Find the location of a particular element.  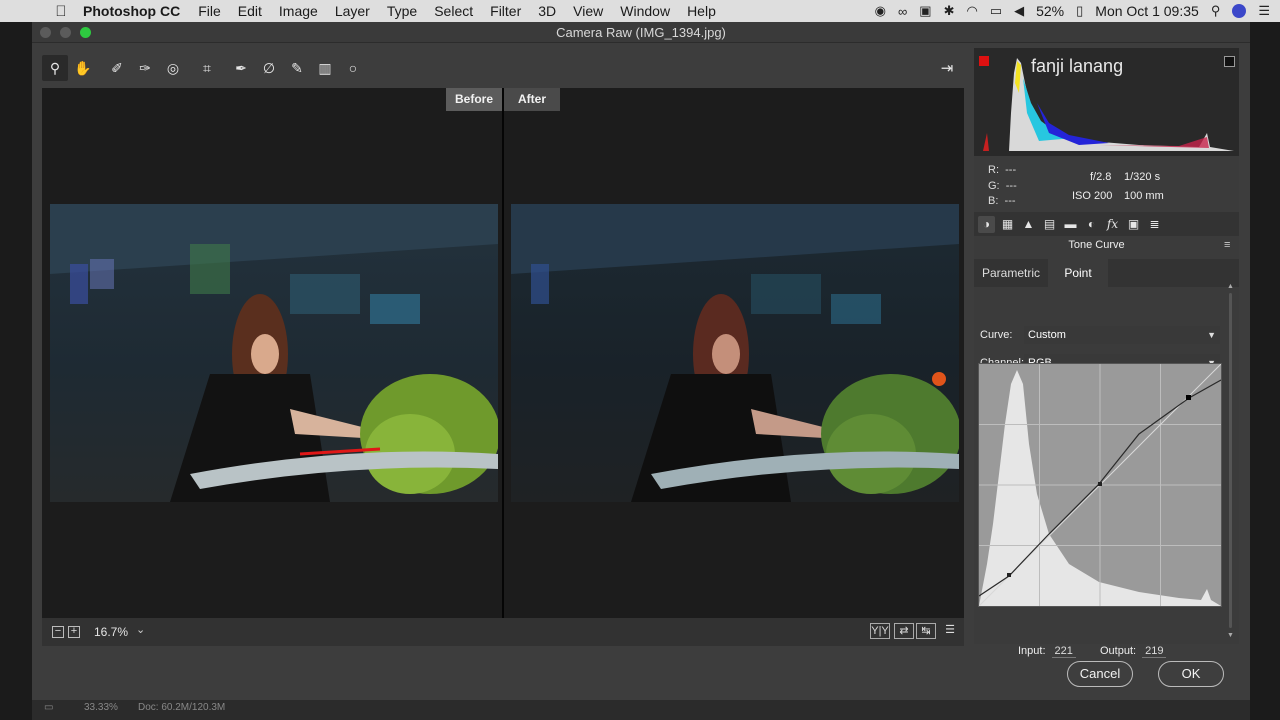

scroll-down-icon: ▼ is located at coordinates (1230, 635).